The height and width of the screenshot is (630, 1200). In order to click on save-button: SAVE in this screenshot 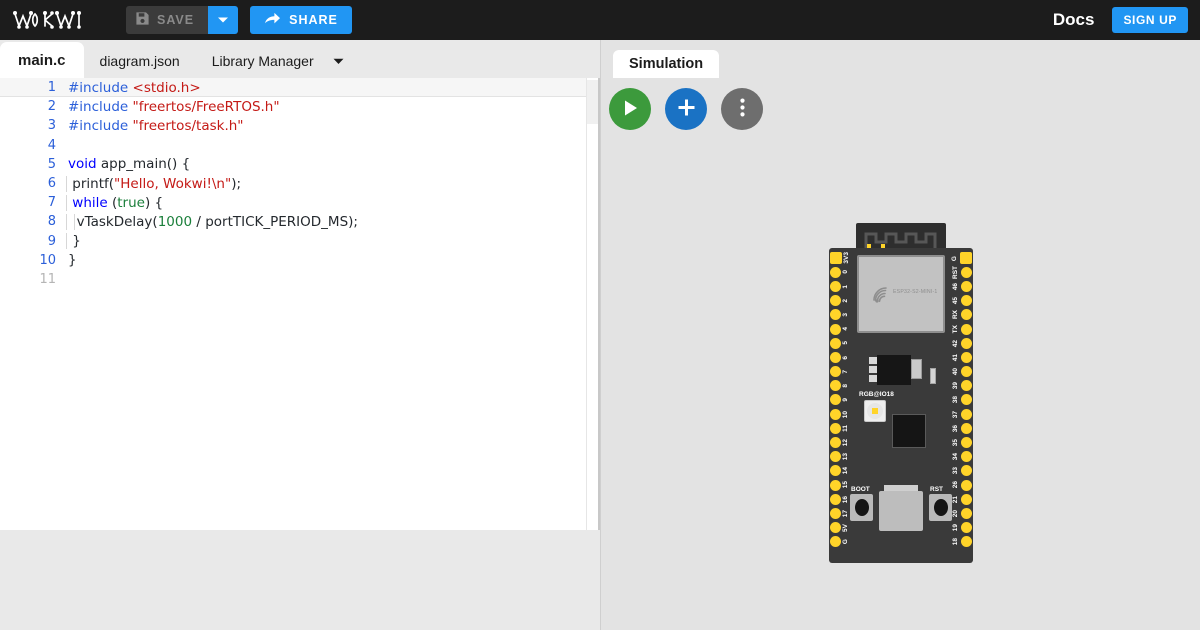, I will do `click(167, 20)`.